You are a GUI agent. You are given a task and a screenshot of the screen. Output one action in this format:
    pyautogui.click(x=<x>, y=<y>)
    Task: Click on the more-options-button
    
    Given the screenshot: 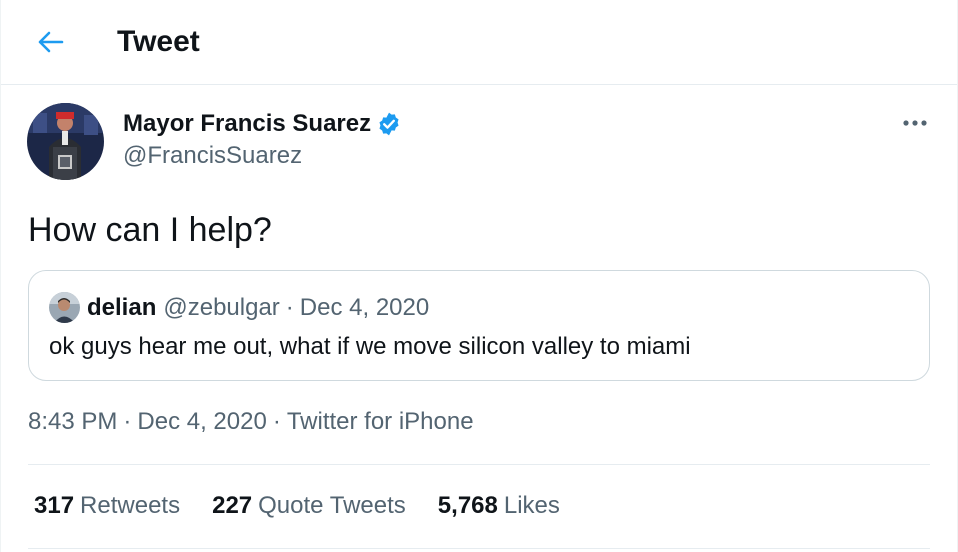 What is the action you would take?
    pyautogui.click(x=915, y=123)
    